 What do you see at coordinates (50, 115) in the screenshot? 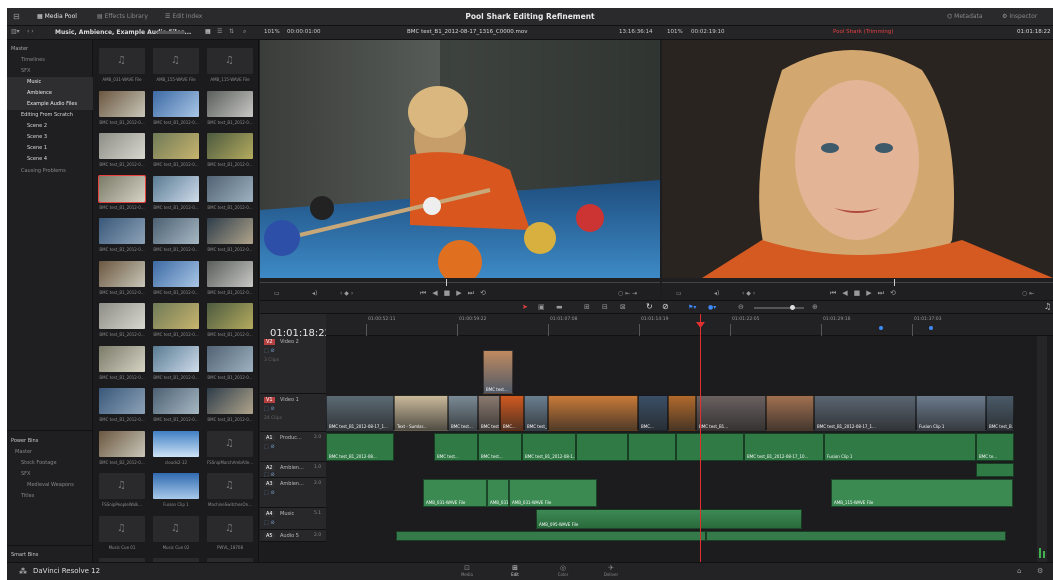
I see `bin-editing: Editing From Scratch` at bounding box center [50, 115].